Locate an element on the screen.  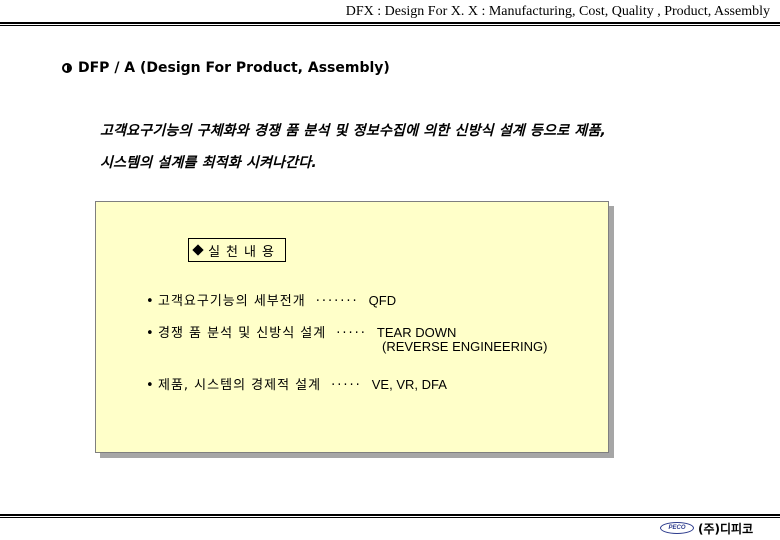
leader-dots: ······· is located at coordinates (337, 301).